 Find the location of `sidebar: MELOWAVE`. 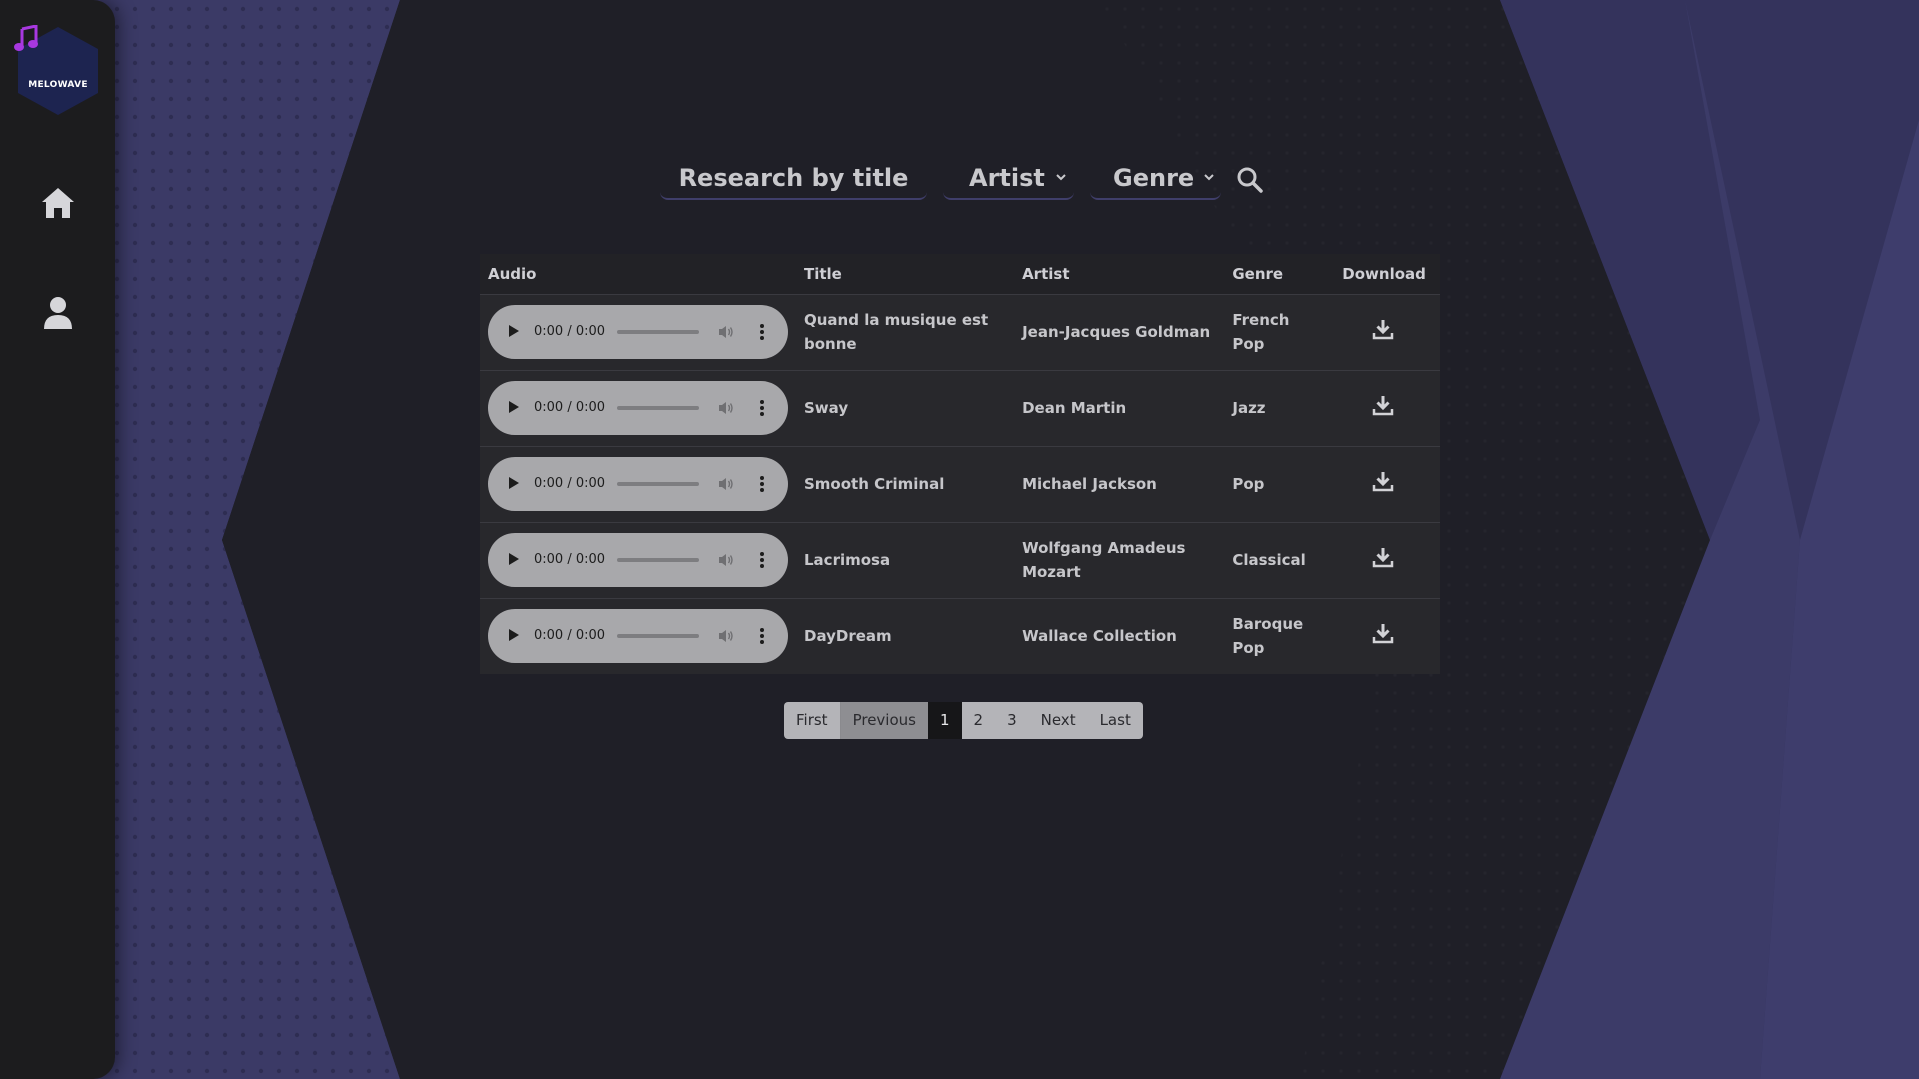

sidebar: MELOWAVE is located at coordinates (57, 539).